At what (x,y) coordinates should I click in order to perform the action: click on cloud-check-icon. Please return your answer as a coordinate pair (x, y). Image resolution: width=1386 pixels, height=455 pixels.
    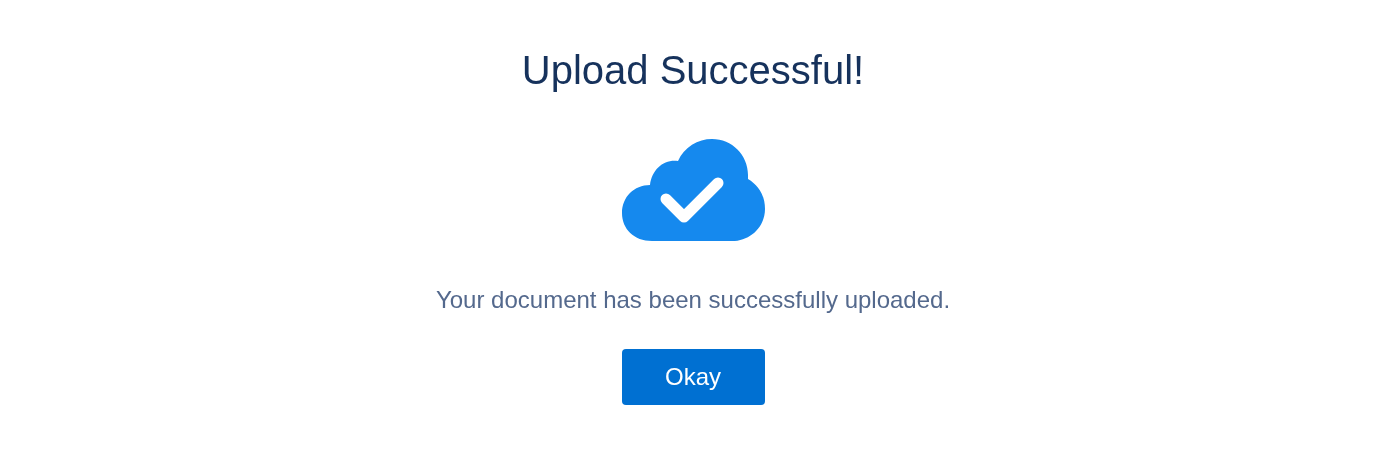
    Looking at the image, I should click on (693, 190).